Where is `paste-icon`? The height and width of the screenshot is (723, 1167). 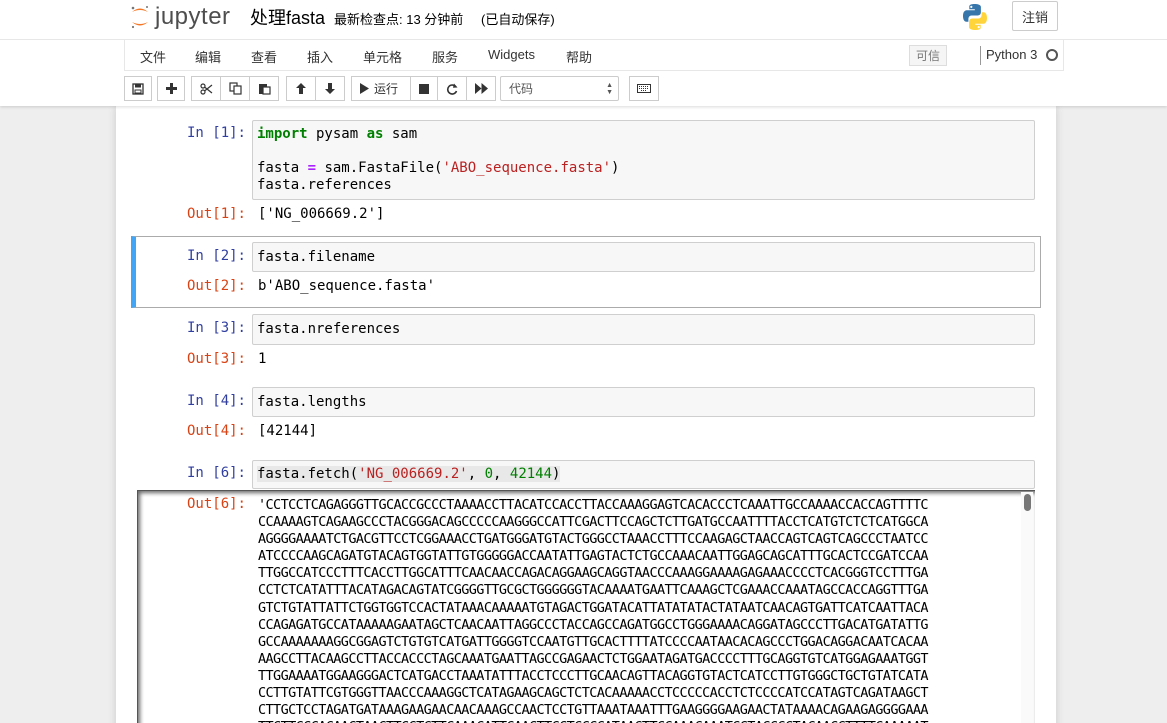
paste-icon is located at coordinates (264, 88).